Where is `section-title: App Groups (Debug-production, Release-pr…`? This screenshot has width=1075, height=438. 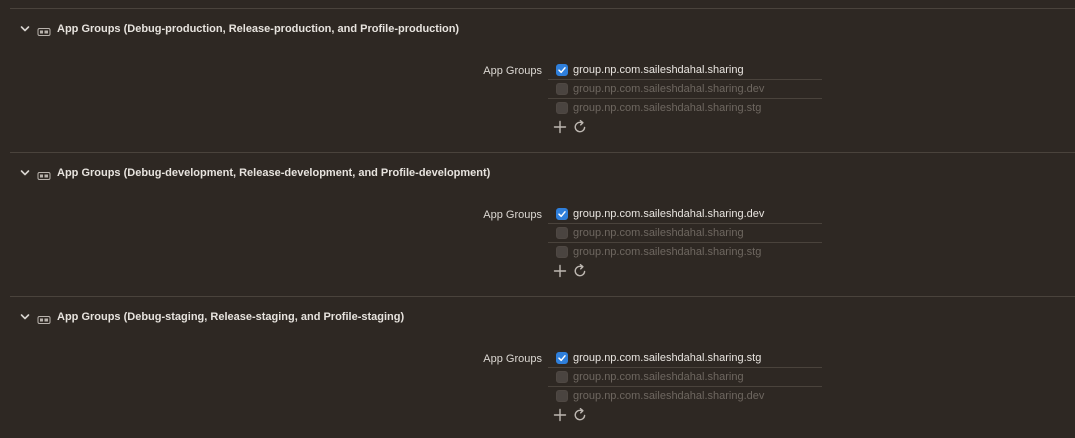 section-title: App Groups (Debug-production, Release-pr… is located at coordinates (258, 29).